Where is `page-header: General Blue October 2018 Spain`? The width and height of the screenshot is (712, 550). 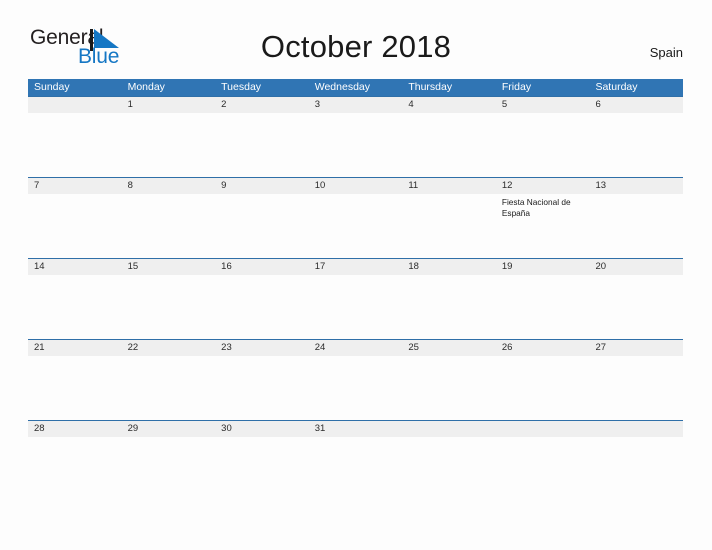 page-header: General Blue October 2018 Spain is located at coordinates (356, 33).